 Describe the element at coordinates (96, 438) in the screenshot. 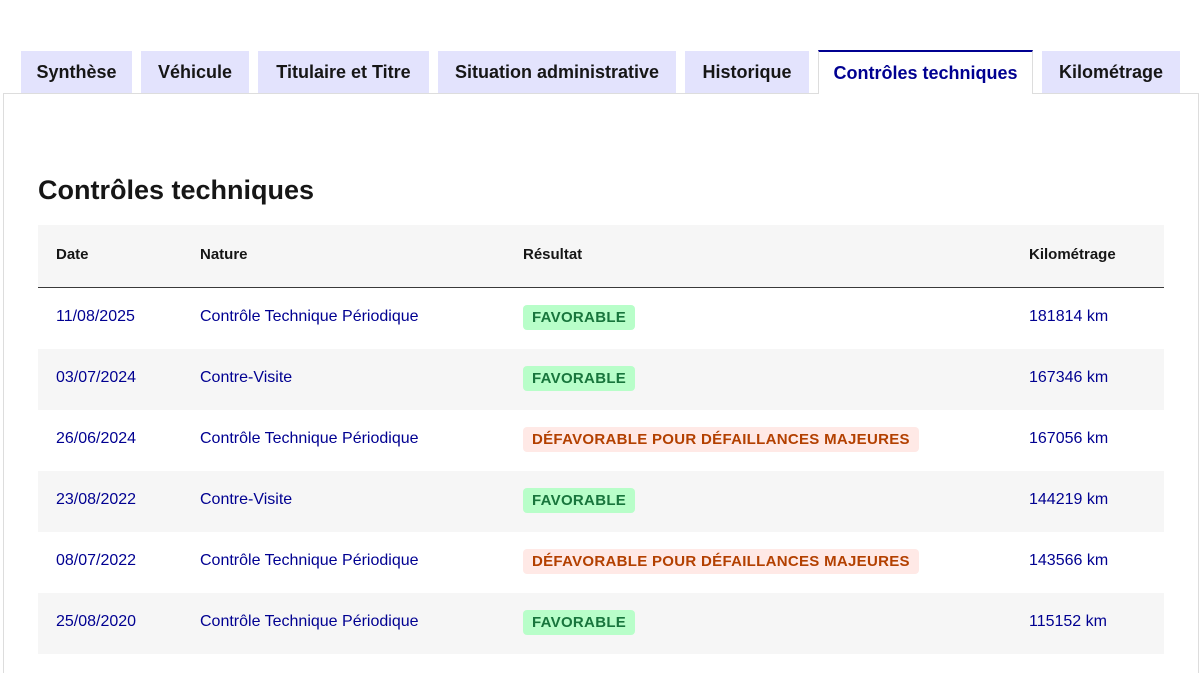

I see `cell-date: 26/06/2024` at that location.